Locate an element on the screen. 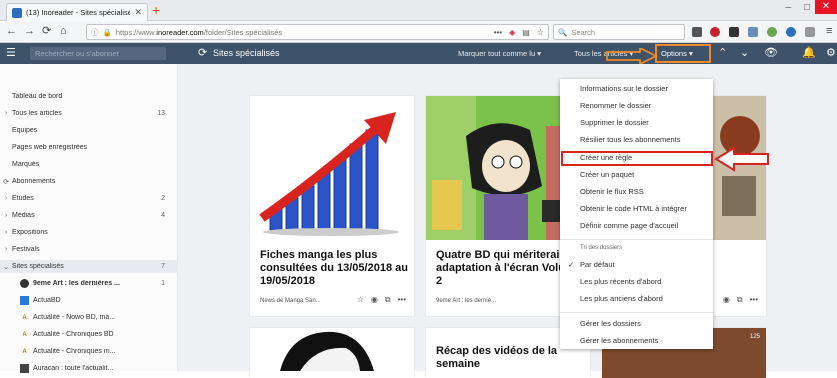  close-tab-icon: ✕ is located at coordinates (138, 12).